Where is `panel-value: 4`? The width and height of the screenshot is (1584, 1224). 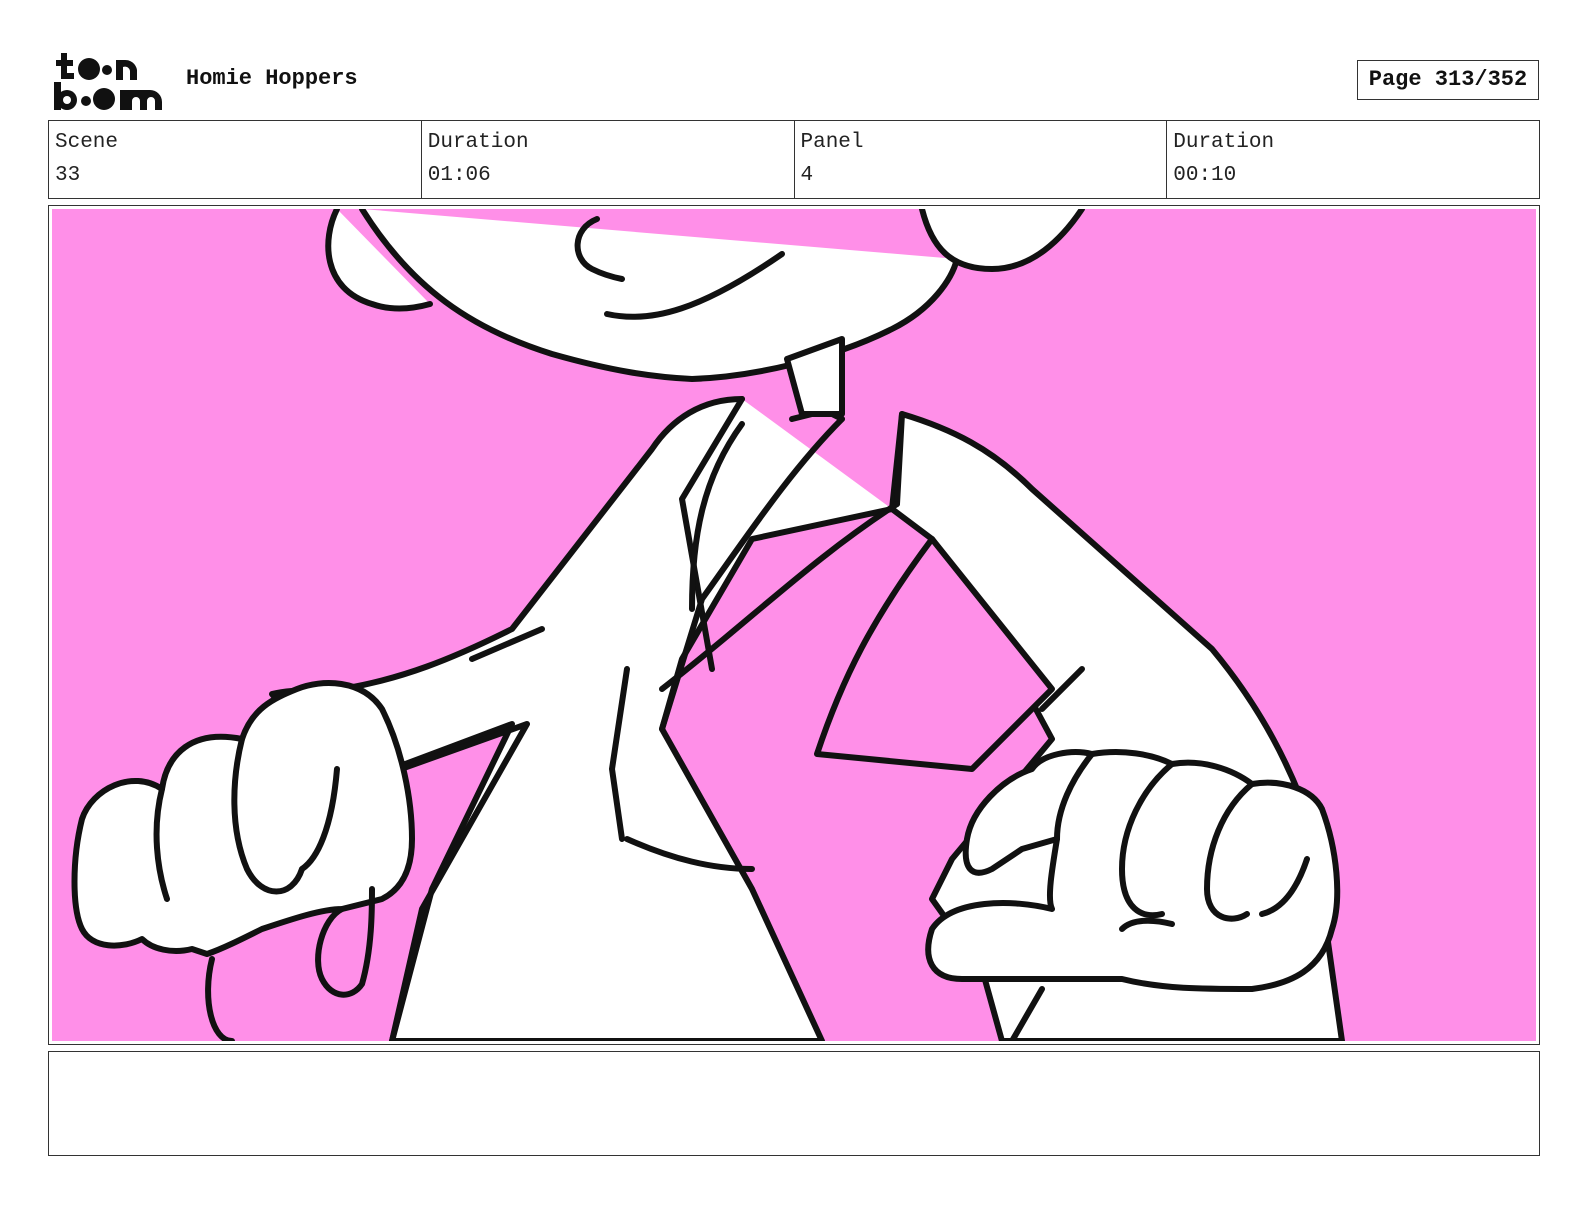
panel-value: 4 is located at coordinates (807, 175).